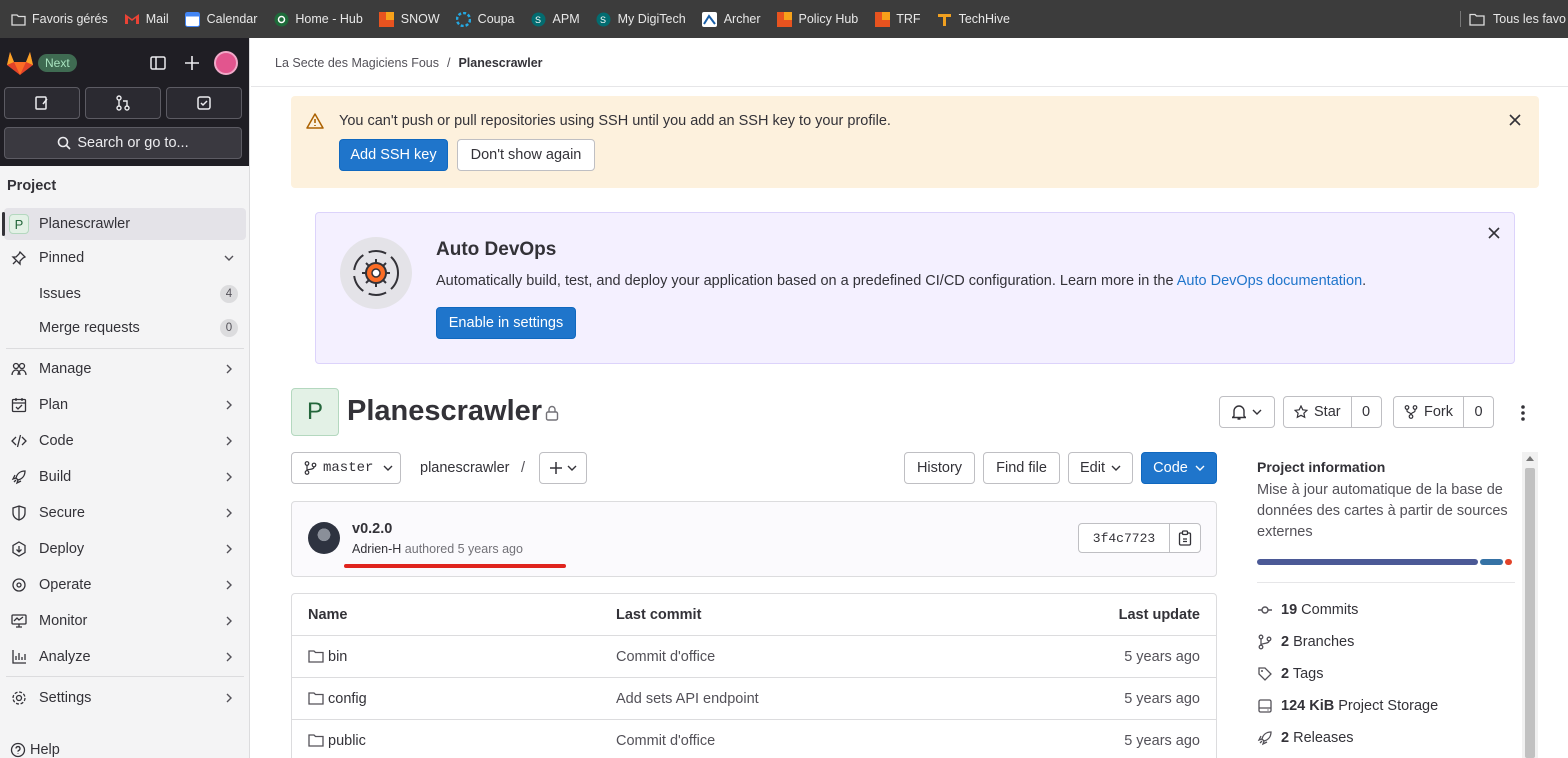  What do you see at coordinates (125, 549) in the screenshot?
I see `sidebar-item-deploy: Deploy` at bounding box center [125, 549].